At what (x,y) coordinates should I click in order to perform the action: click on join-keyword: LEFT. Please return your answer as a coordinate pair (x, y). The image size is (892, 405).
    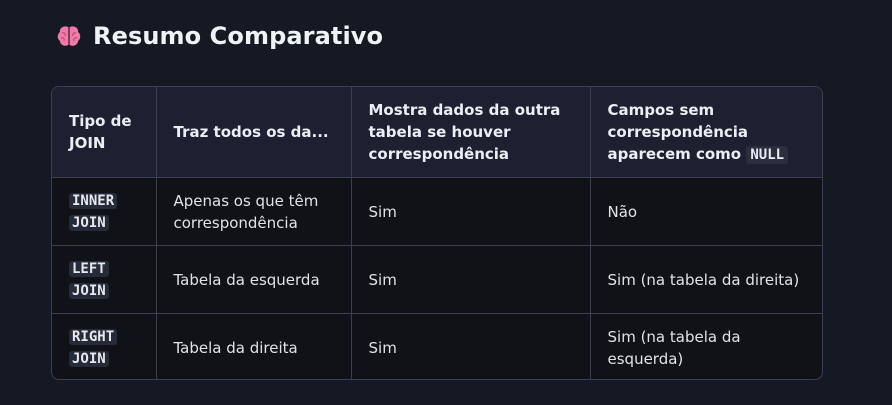
    Looking at the image, I should click on (89, 268).